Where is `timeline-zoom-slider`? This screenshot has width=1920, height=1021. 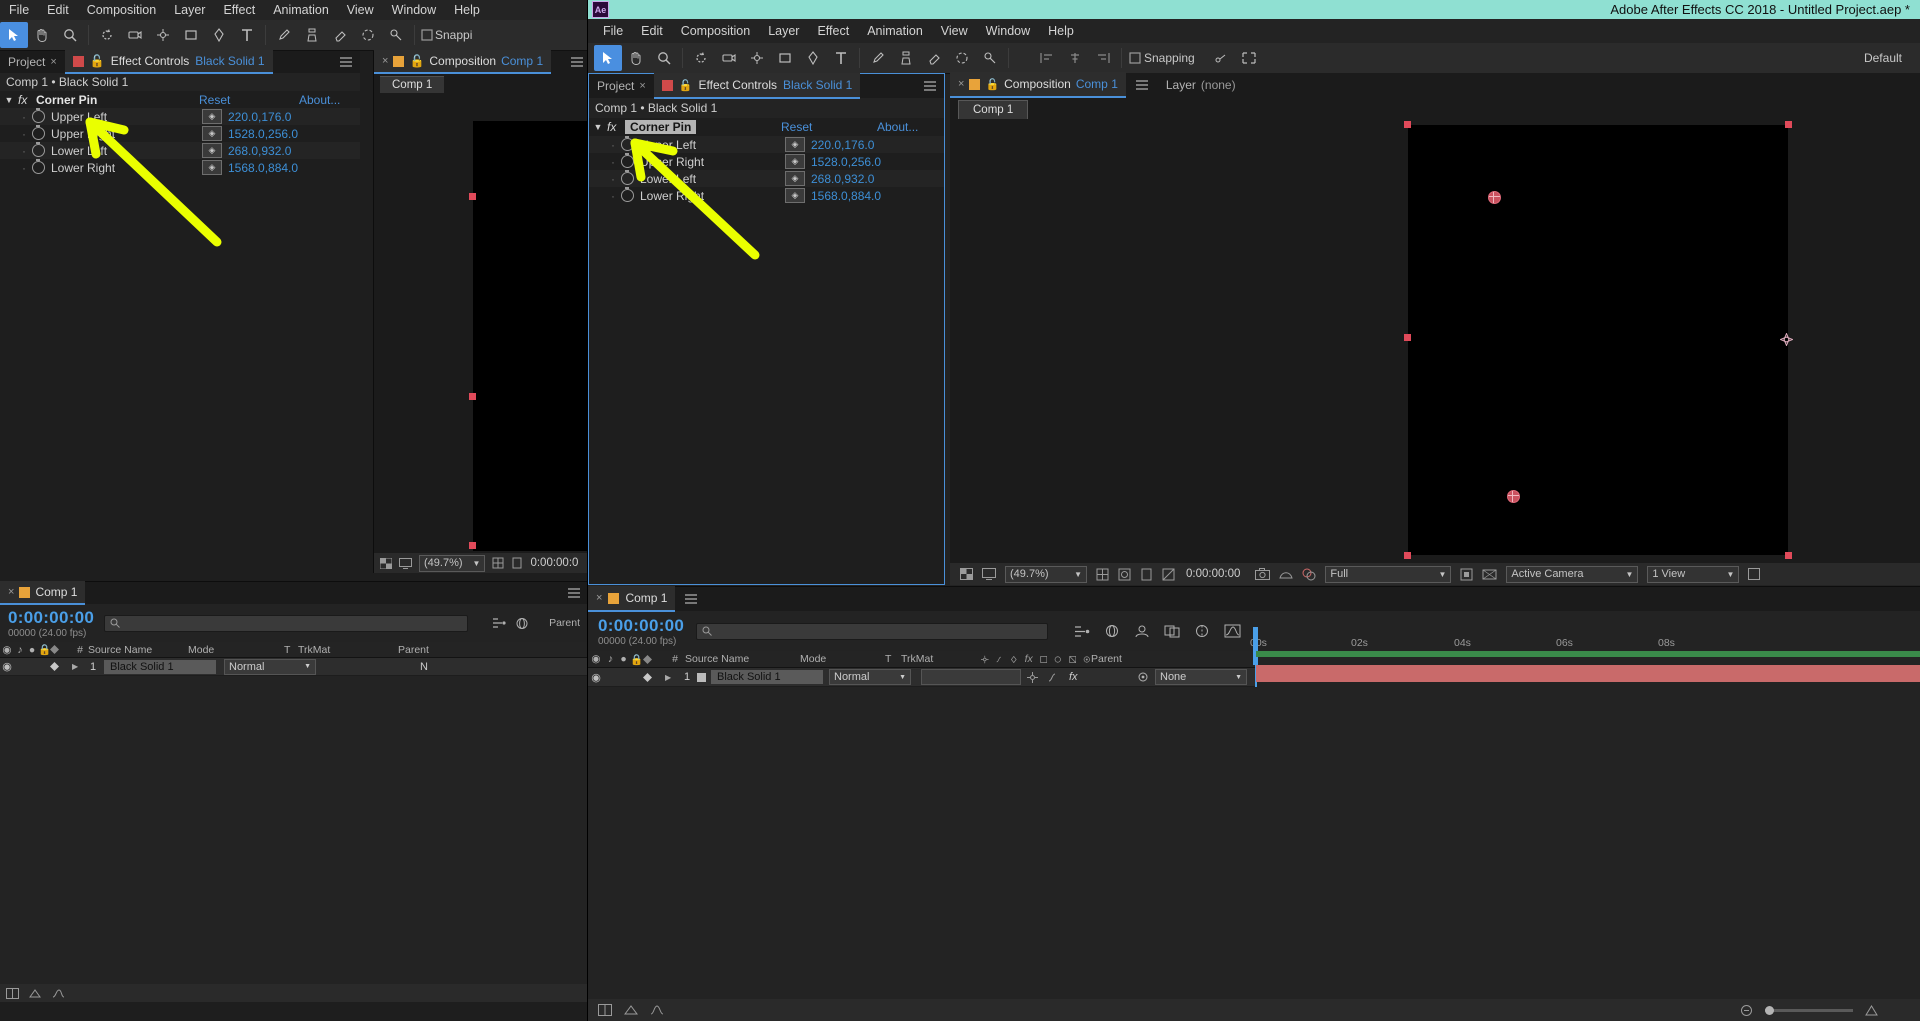
timeline-zoom-slider is located at coordinates (1809, 1010).